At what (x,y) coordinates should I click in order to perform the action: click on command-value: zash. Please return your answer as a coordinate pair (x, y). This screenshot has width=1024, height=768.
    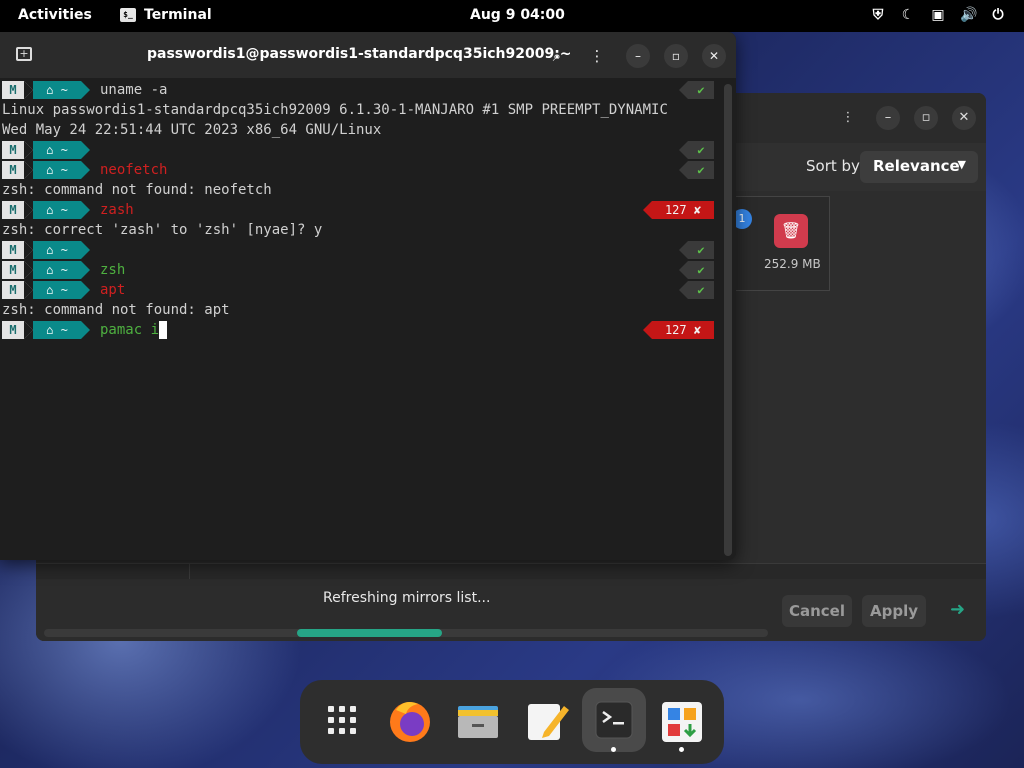
    Looking at the image, I should click on (117, 210).